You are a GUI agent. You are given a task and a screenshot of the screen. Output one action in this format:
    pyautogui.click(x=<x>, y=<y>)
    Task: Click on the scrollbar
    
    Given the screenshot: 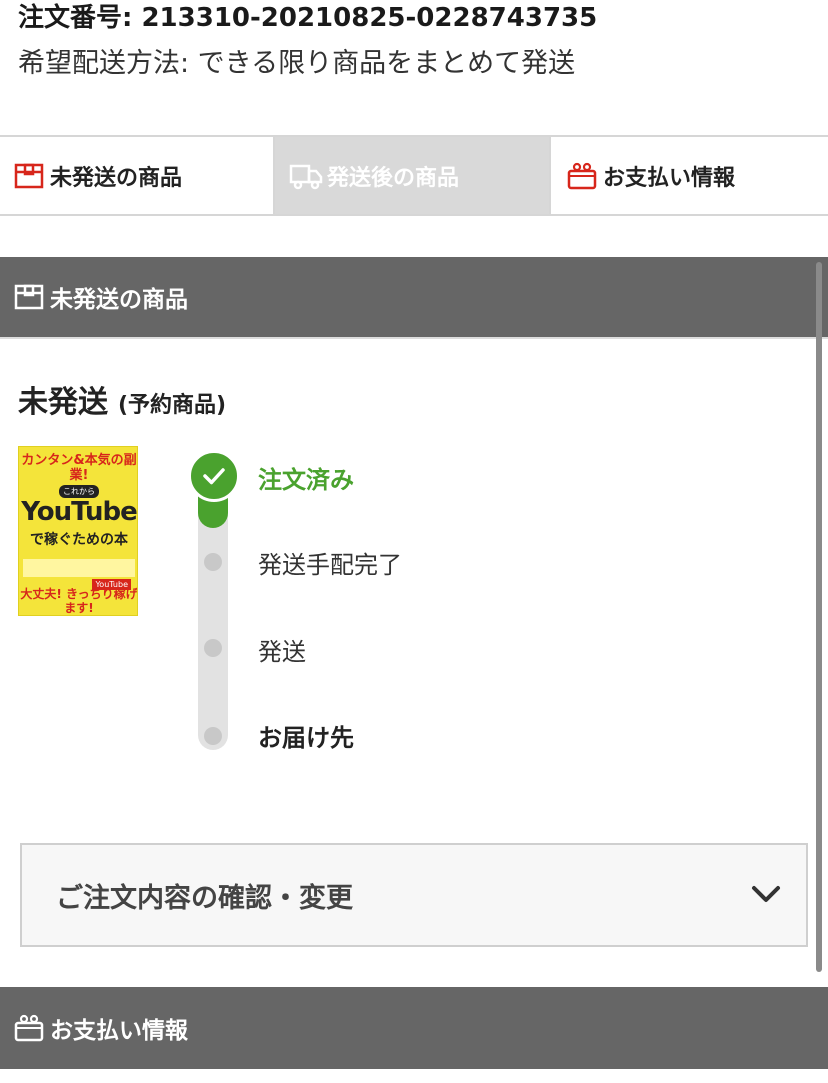 What is the action you would take?
    pyautogui.click(x=819, y=617)
    